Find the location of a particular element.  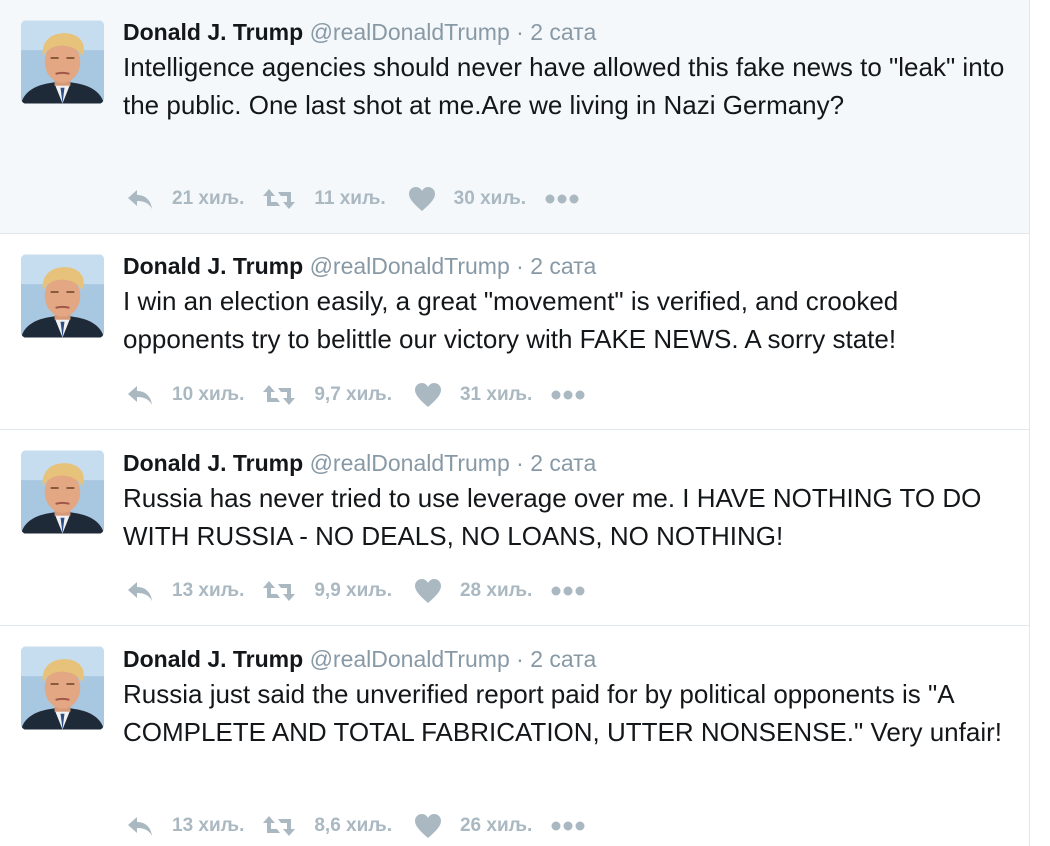

like-button: 28 хиљ. is located at coordinates (473, 591).